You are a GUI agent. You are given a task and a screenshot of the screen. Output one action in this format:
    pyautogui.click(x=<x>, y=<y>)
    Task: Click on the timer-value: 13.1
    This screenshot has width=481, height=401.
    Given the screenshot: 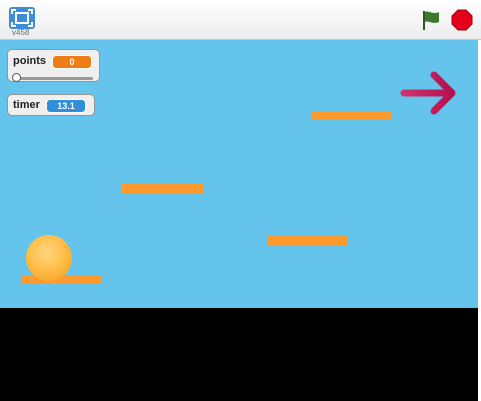 What is the action you would take?
    pyautogui.click(x=66, y=106)
    